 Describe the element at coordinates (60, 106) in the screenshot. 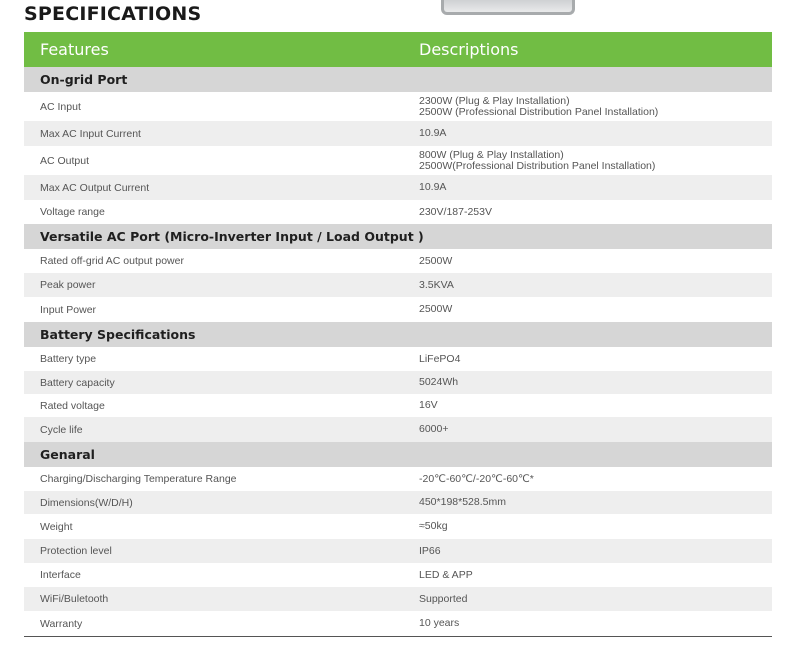

I see `feature-cell: AC Input` at that location.